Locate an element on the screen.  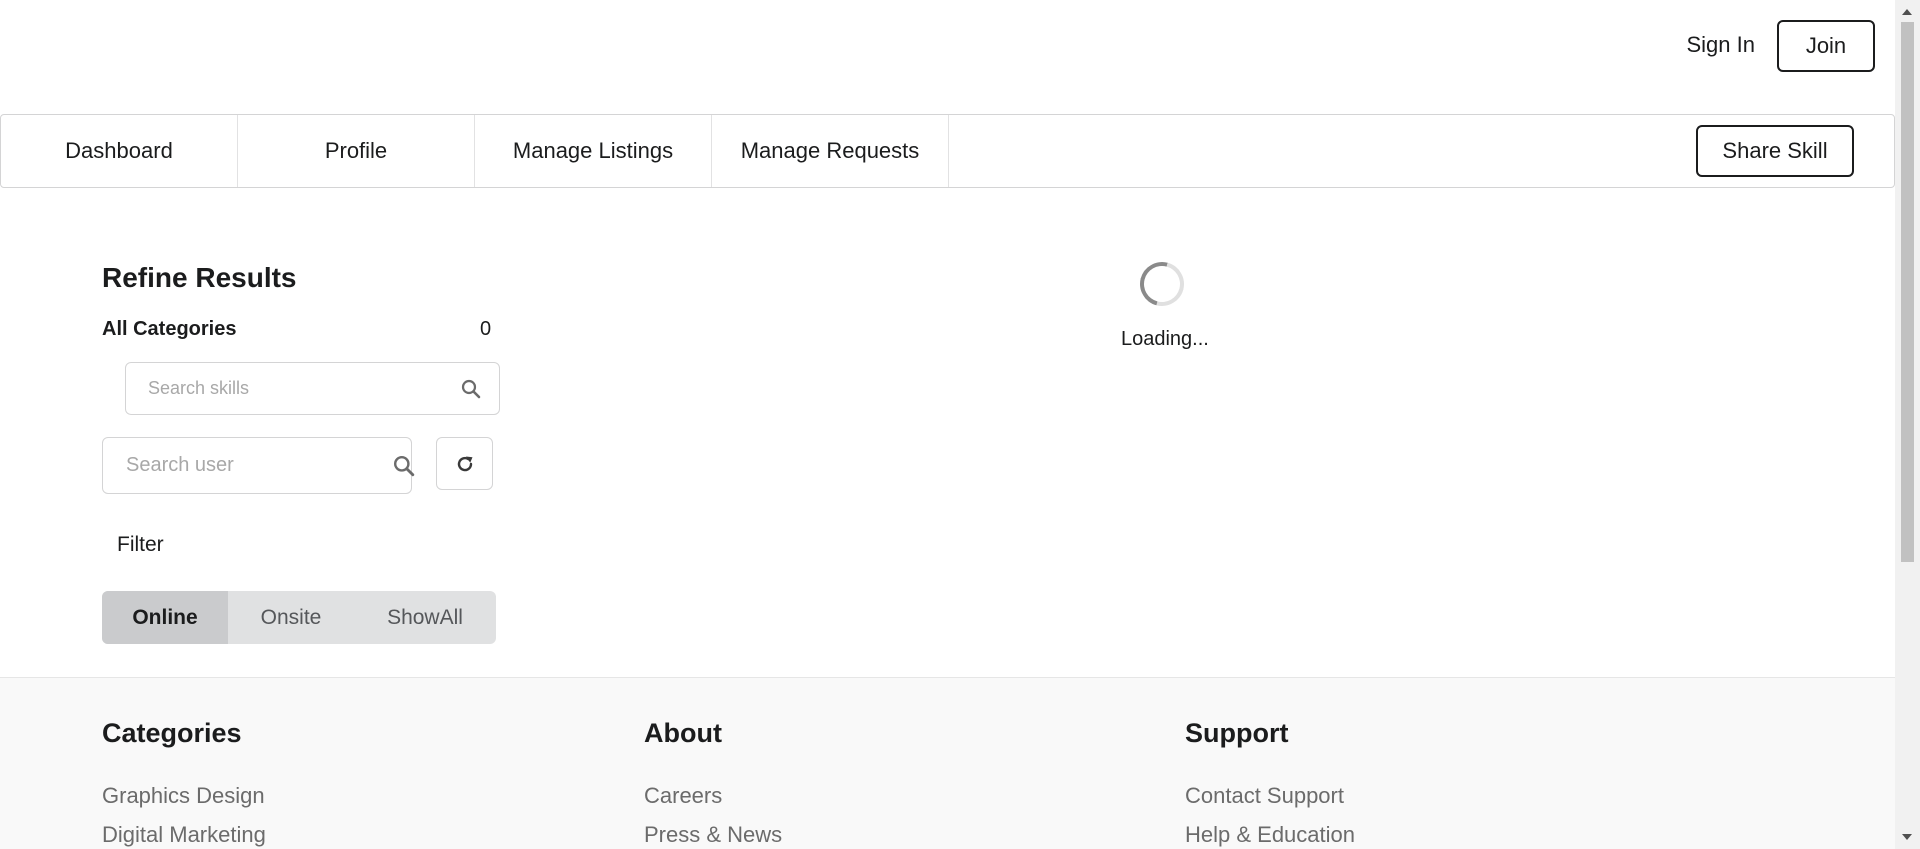
search-skills-box is located at coordinates (312, 388).